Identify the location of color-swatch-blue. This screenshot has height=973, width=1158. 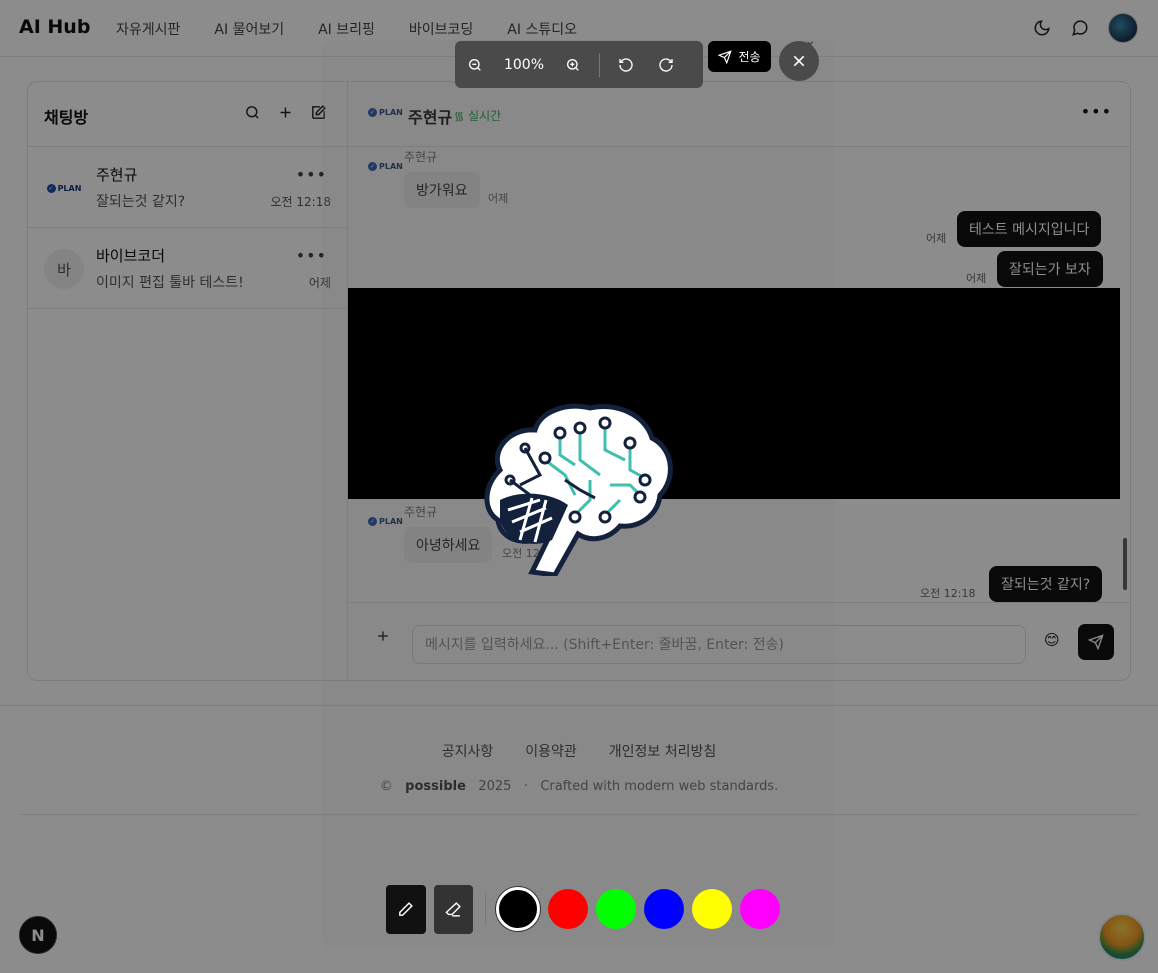
(664, 909).